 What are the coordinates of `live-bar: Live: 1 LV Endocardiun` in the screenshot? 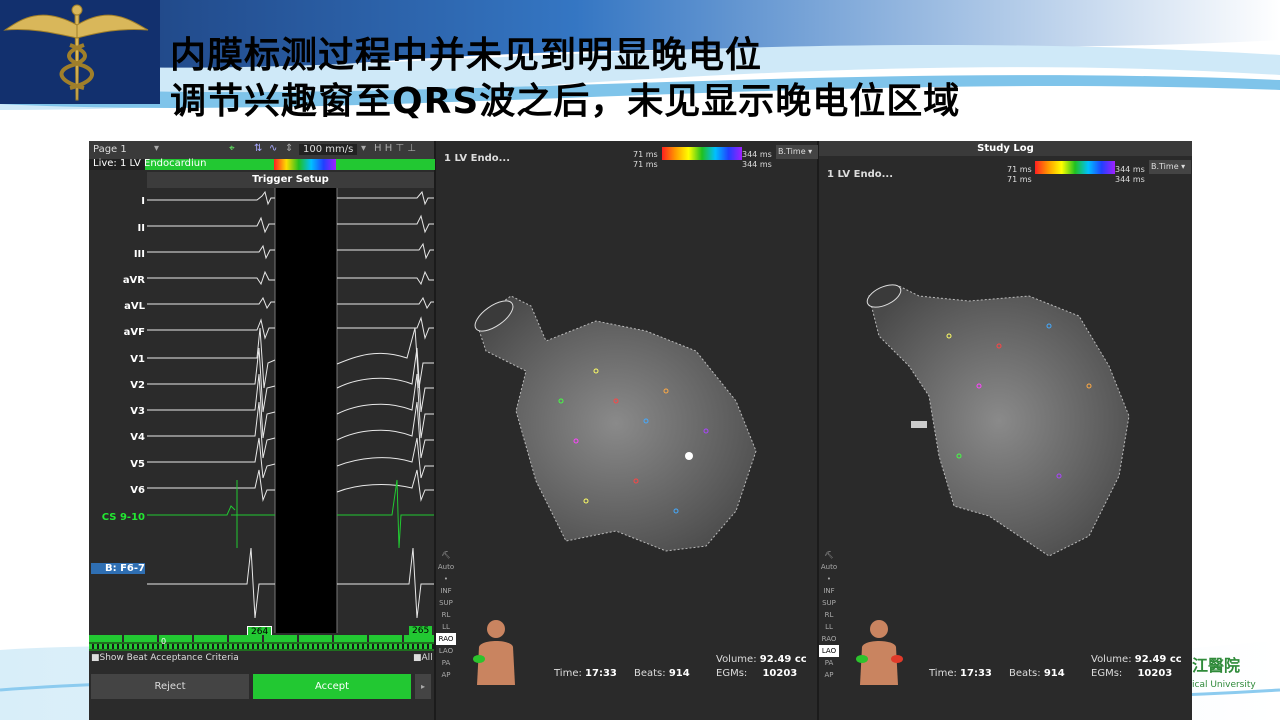 It's located at (262, 164).